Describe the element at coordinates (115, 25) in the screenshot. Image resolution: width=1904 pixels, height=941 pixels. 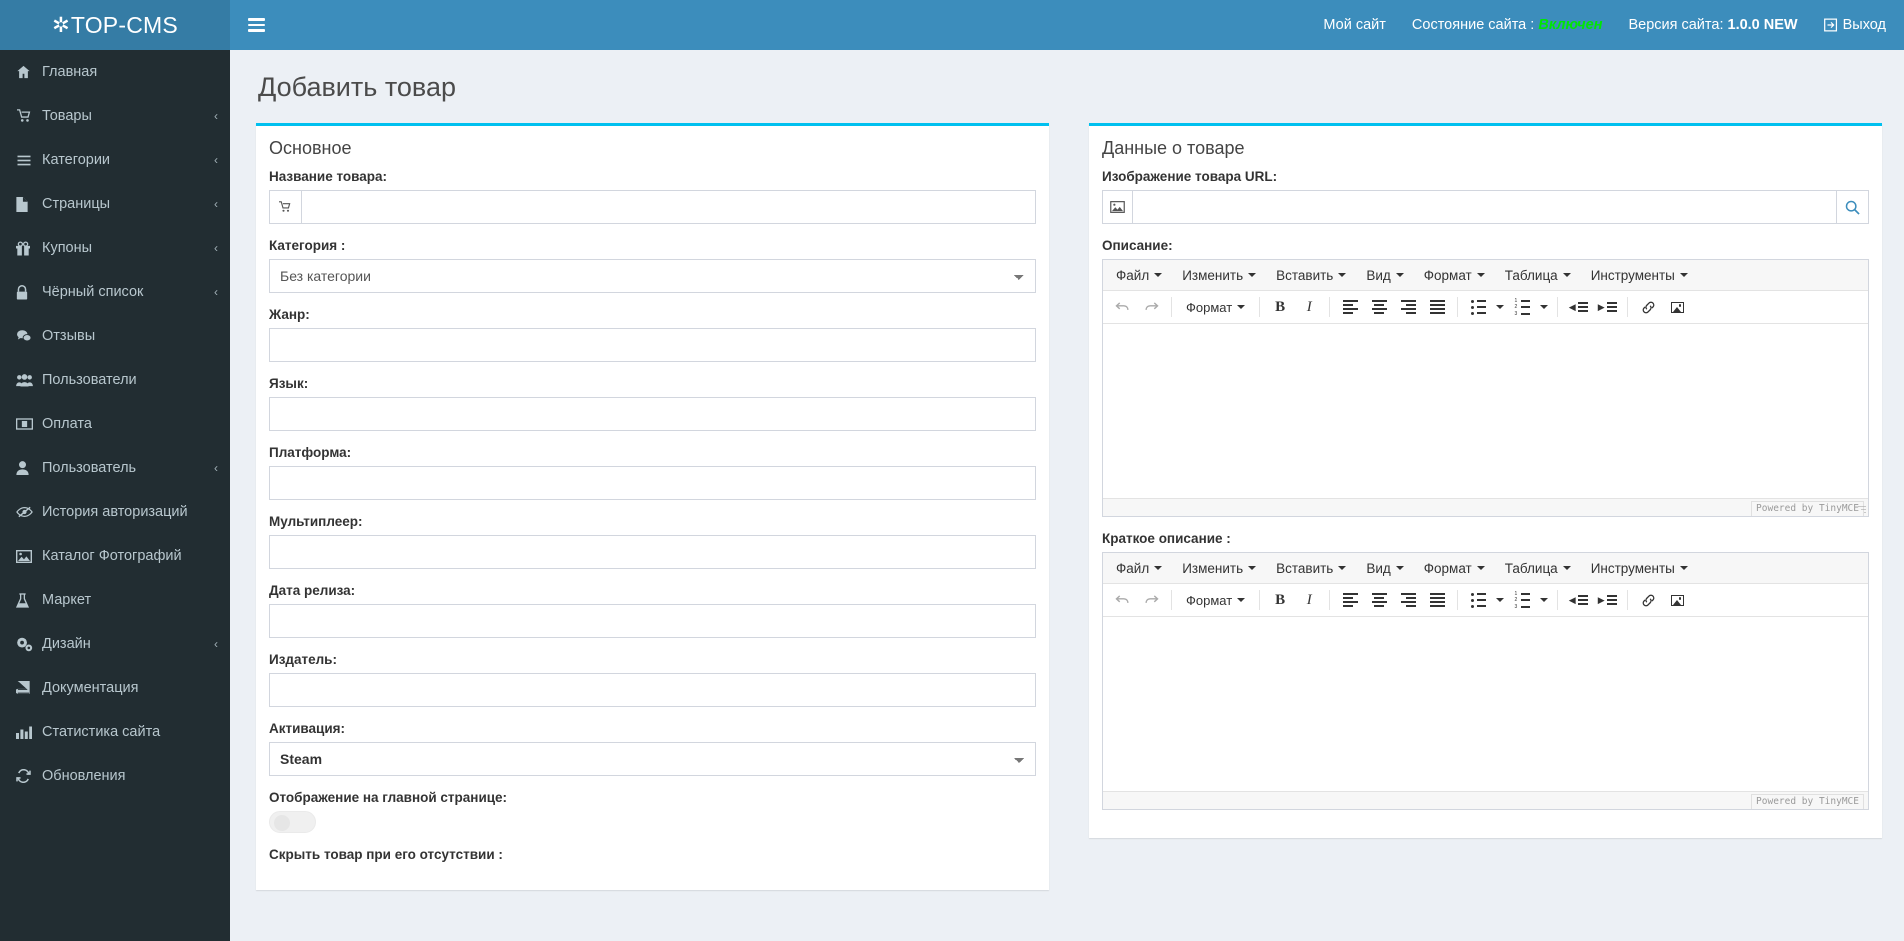
I see `brand-logo: ✲ TOP-CMS` at that location.